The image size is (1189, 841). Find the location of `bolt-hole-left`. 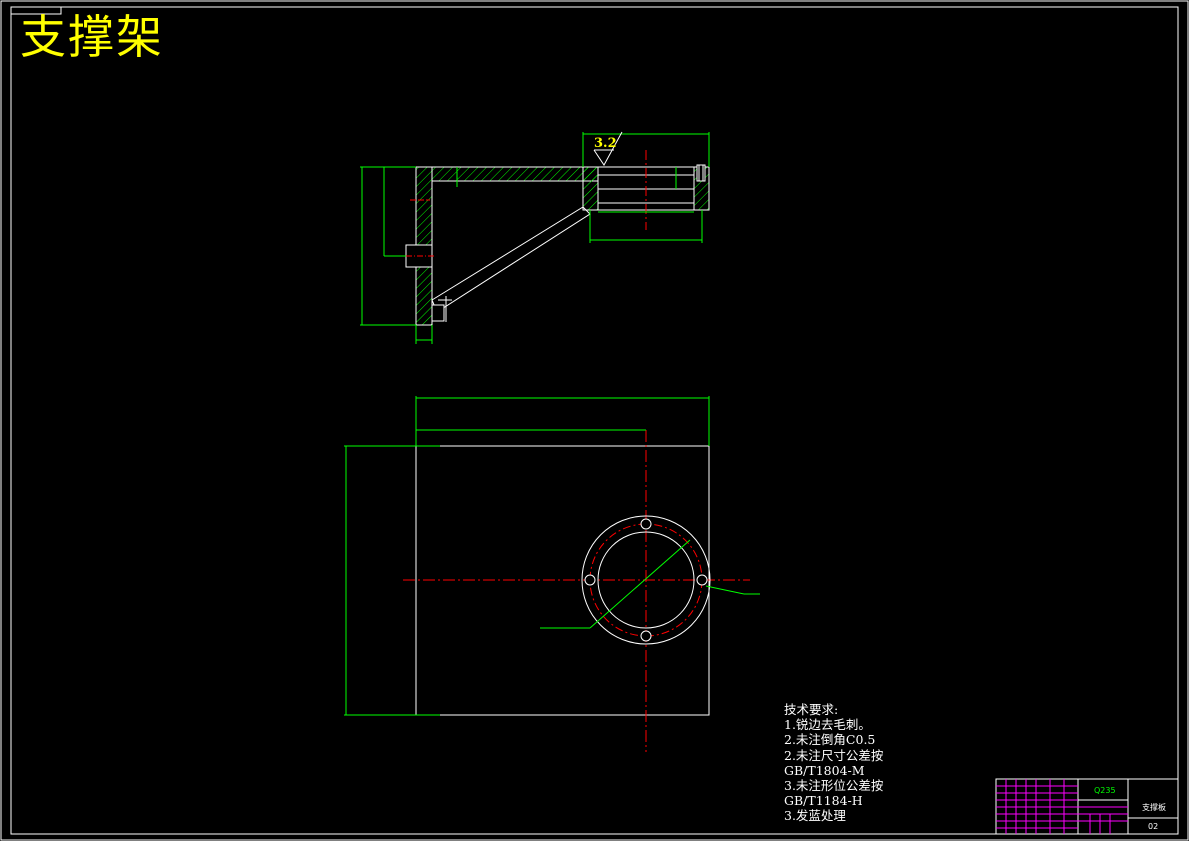

bolt-hole-left is located at coordinates (590, 580).